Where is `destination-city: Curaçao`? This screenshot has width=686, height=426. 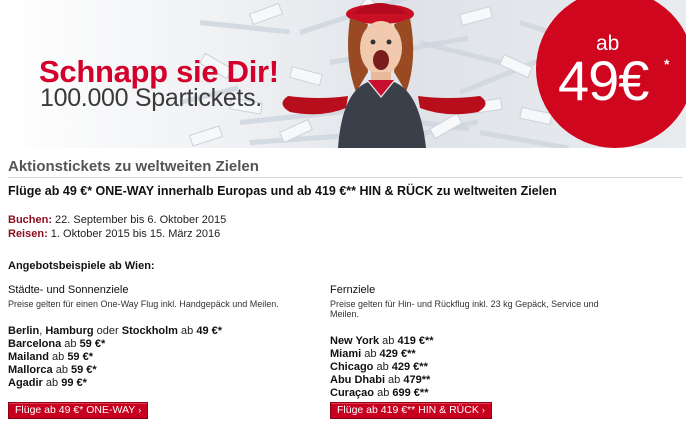 destination-city: Curaçao is located at coordinates (352, 393).